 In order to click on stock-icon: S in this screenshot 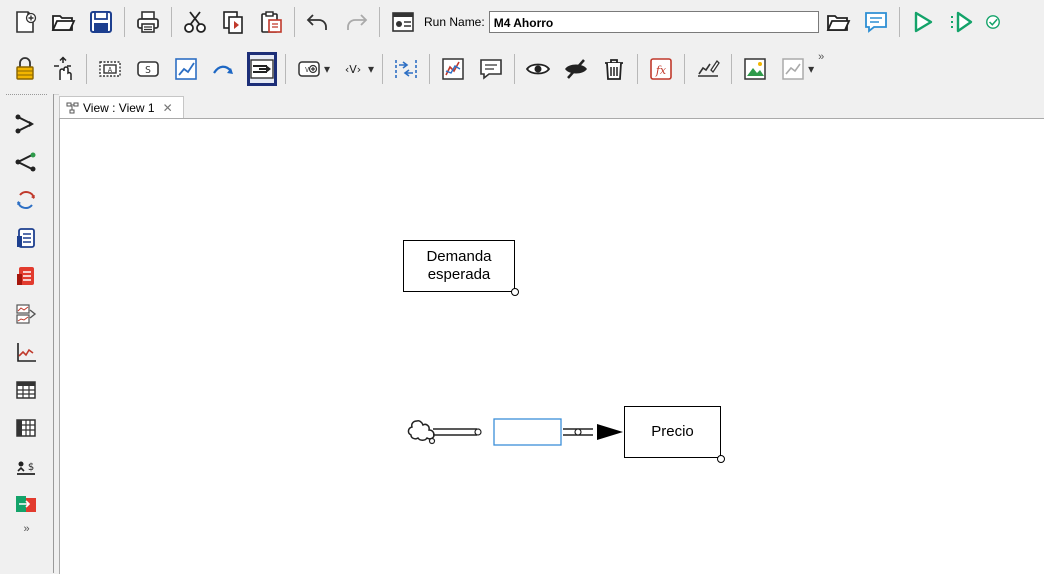, I will do `click(148, 69)`.